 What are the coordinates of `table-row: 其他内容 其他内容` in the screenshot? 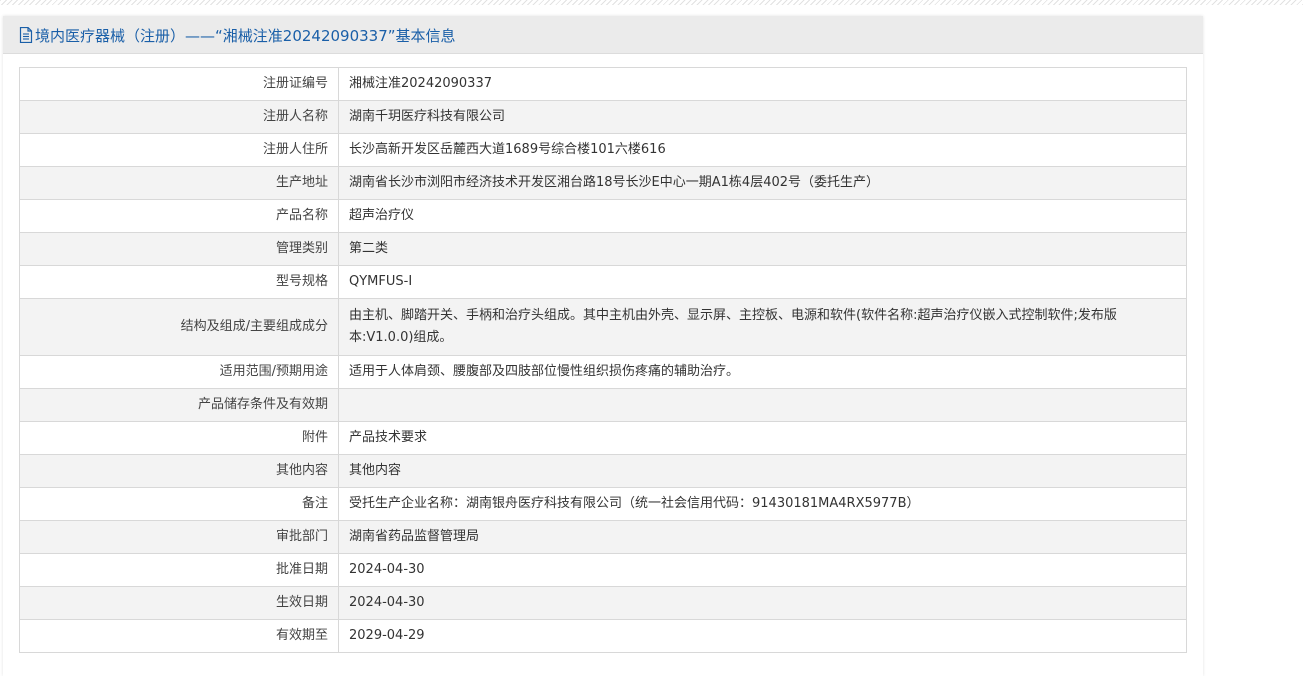 It's located at (603, 471).